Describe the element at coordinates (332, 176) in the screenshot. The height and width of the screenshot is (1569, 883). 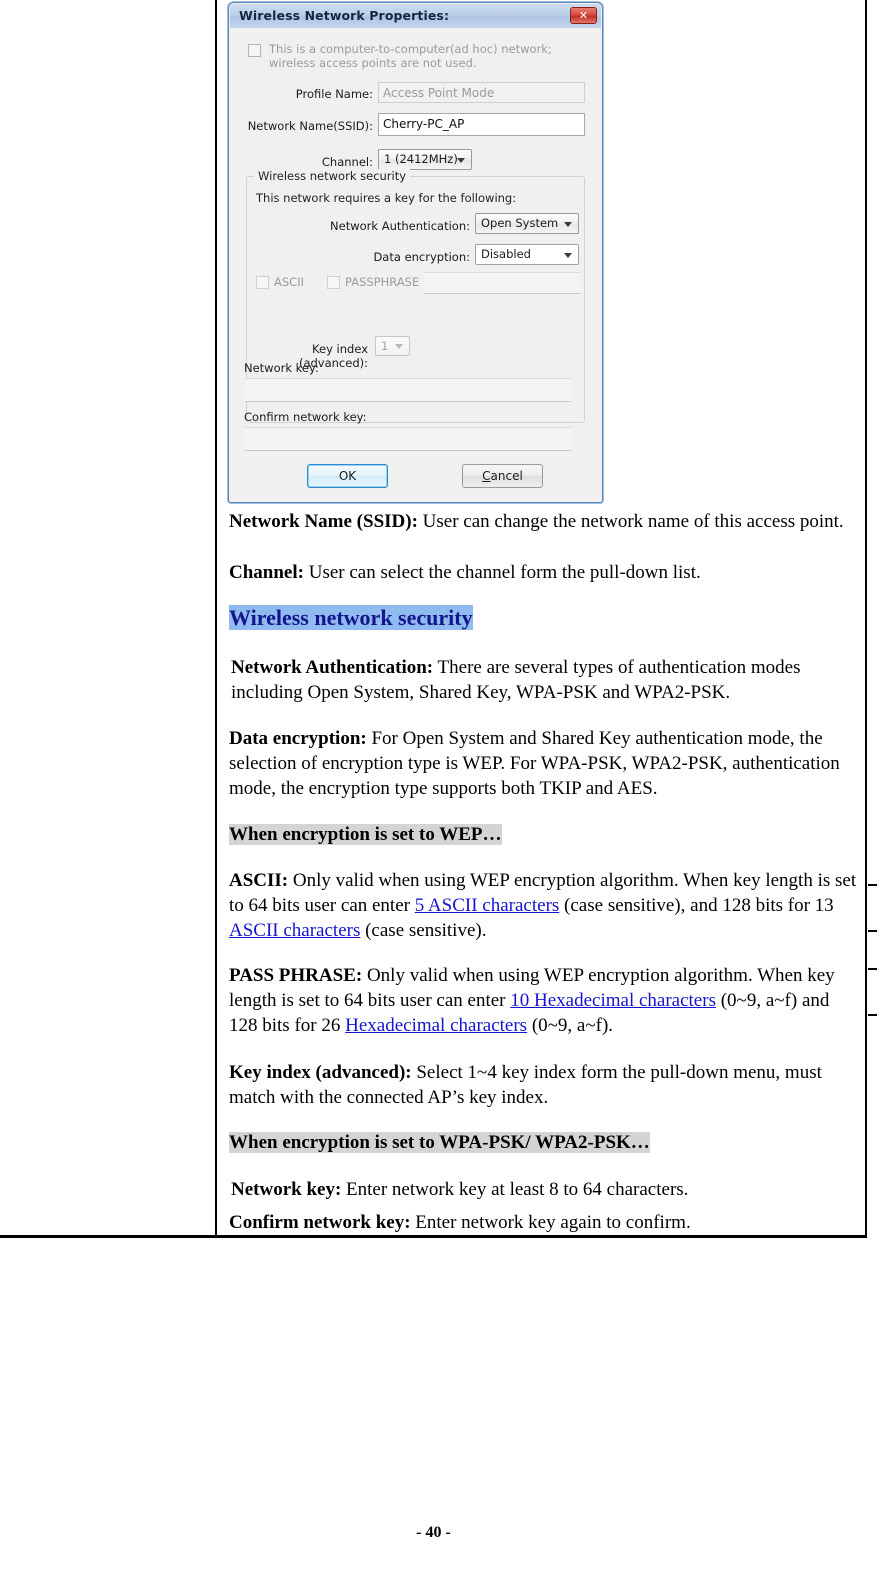
I see `wireless-security-groupbox-title: Wireless network security` at that location.